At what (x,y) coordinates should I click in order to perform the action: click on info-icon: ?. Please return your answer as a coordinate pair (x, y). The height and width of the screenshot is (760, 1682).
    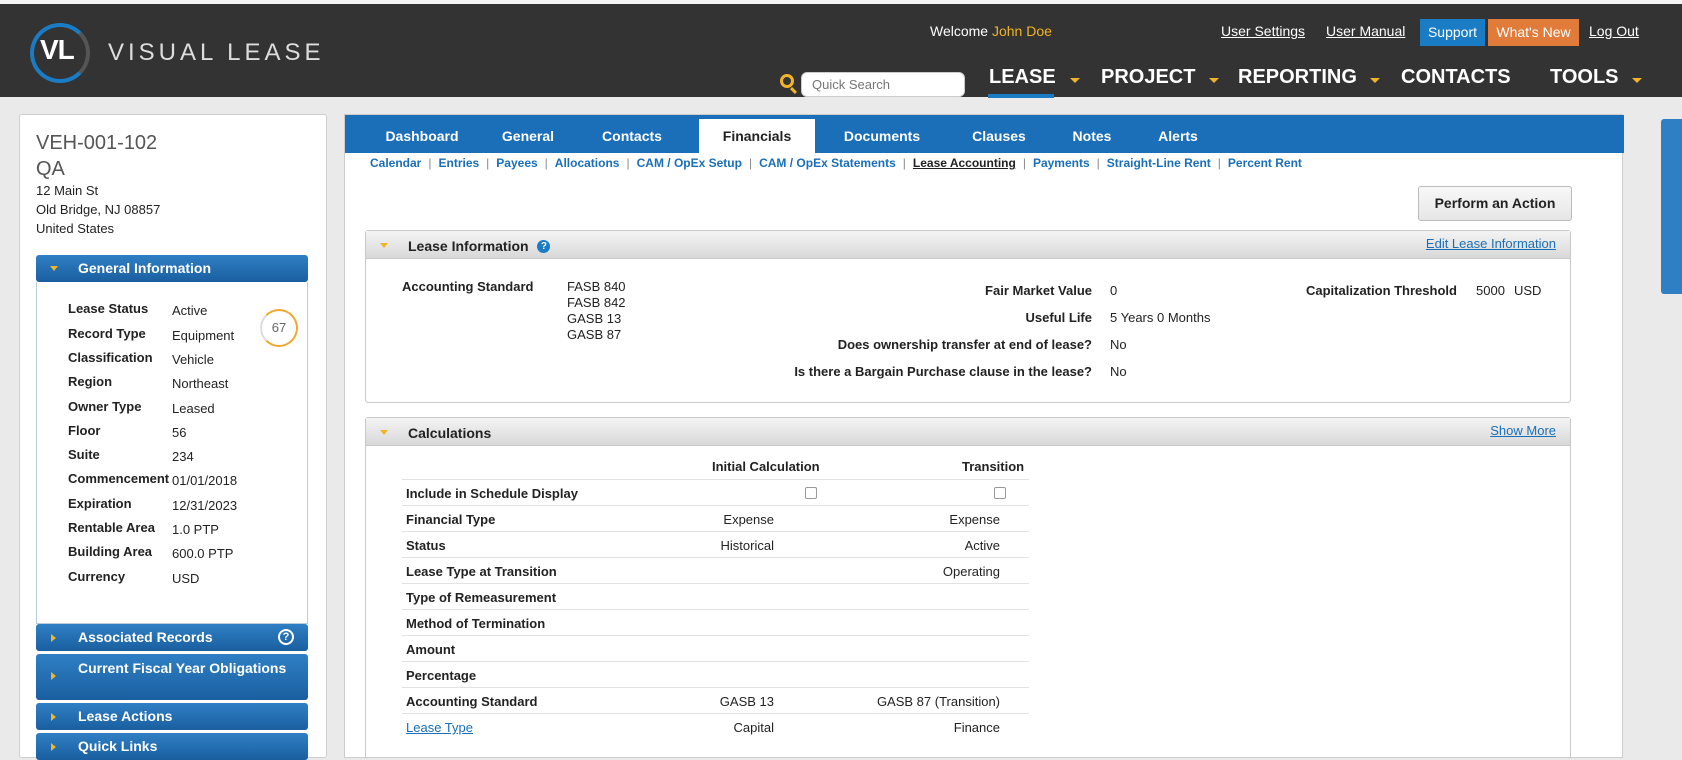
    Looking at the image, I should click on (544, 246).